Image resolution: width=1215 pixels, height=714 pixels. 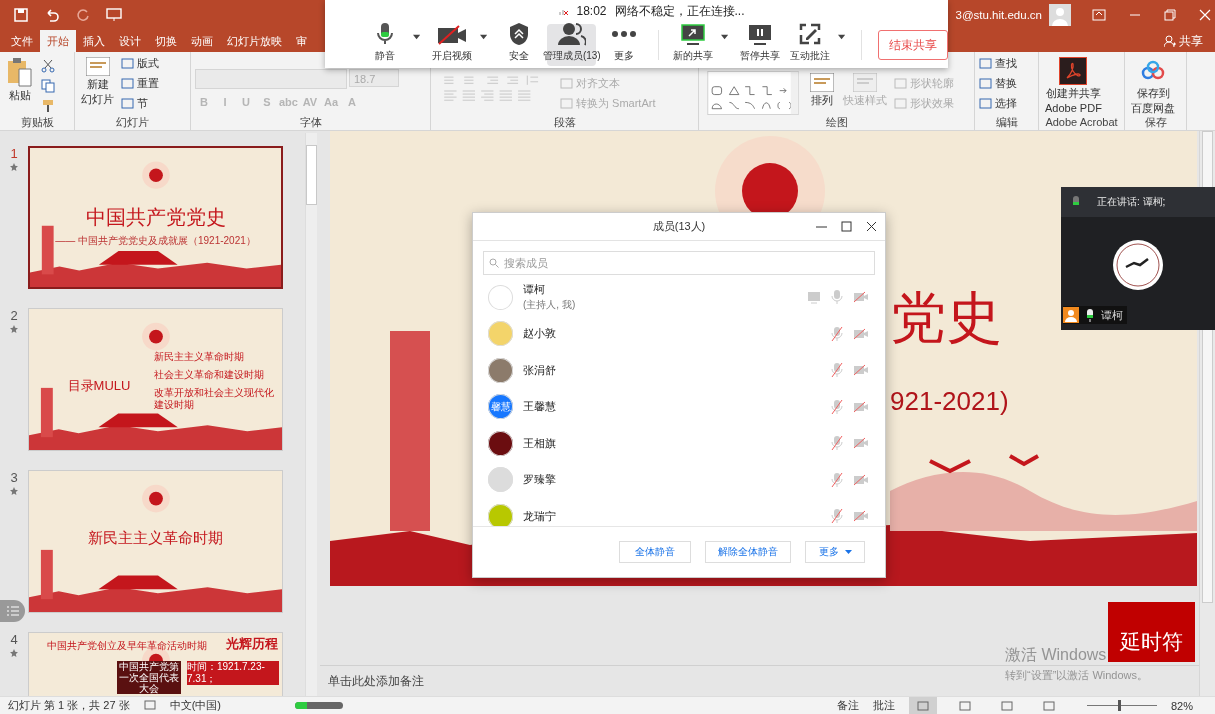 I want to click on slide-thumbnail: 中国共产党党史 —— 中国共产党党史及成就展（1921-2021）, so click(x=155, y=217).